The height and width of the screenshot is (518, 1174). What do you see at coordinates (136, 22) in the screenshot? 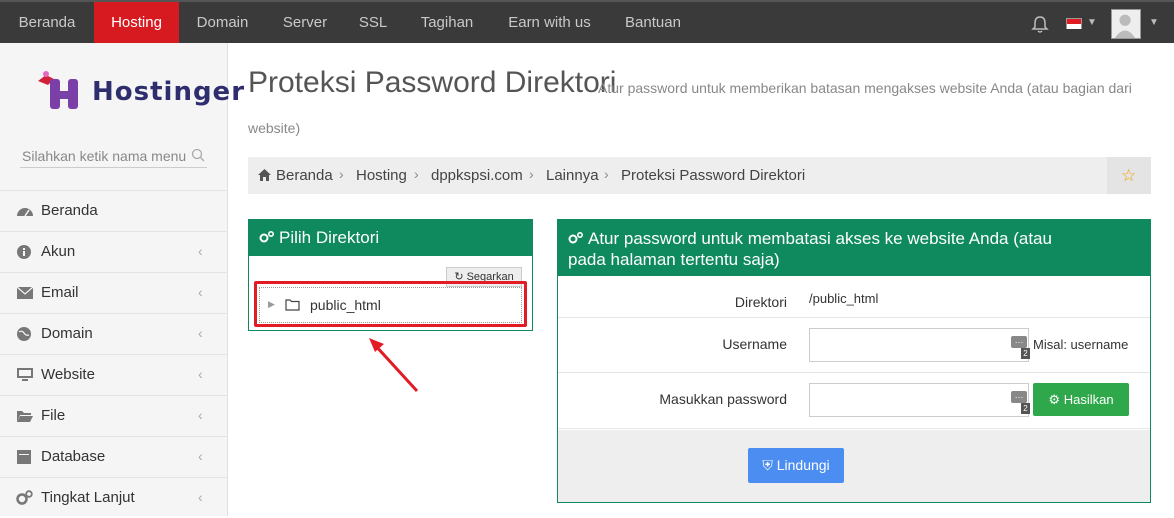
I see `nav-hosting: Hosting` at bounding box center [136, 22].